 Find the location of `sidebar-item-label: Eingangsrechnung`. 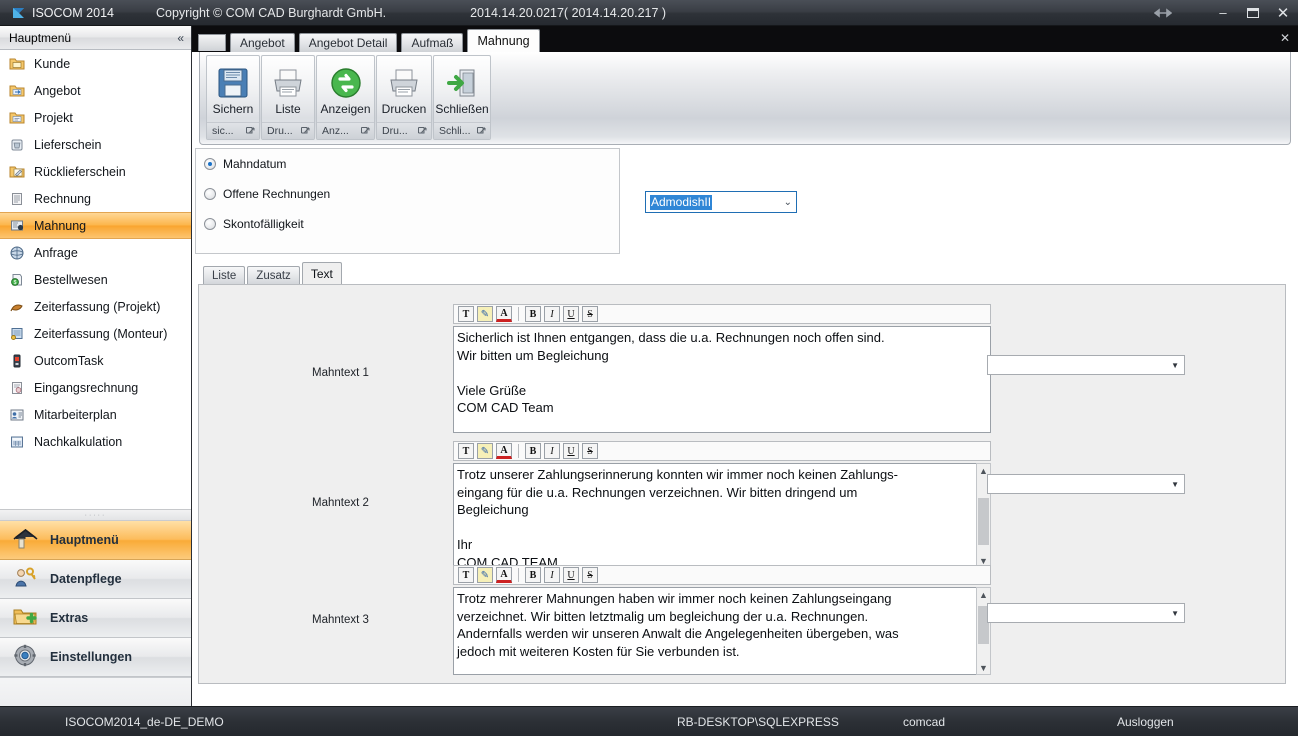

sidebar-item-label: Eingangsrechnung is located at coordinates (86, 387).